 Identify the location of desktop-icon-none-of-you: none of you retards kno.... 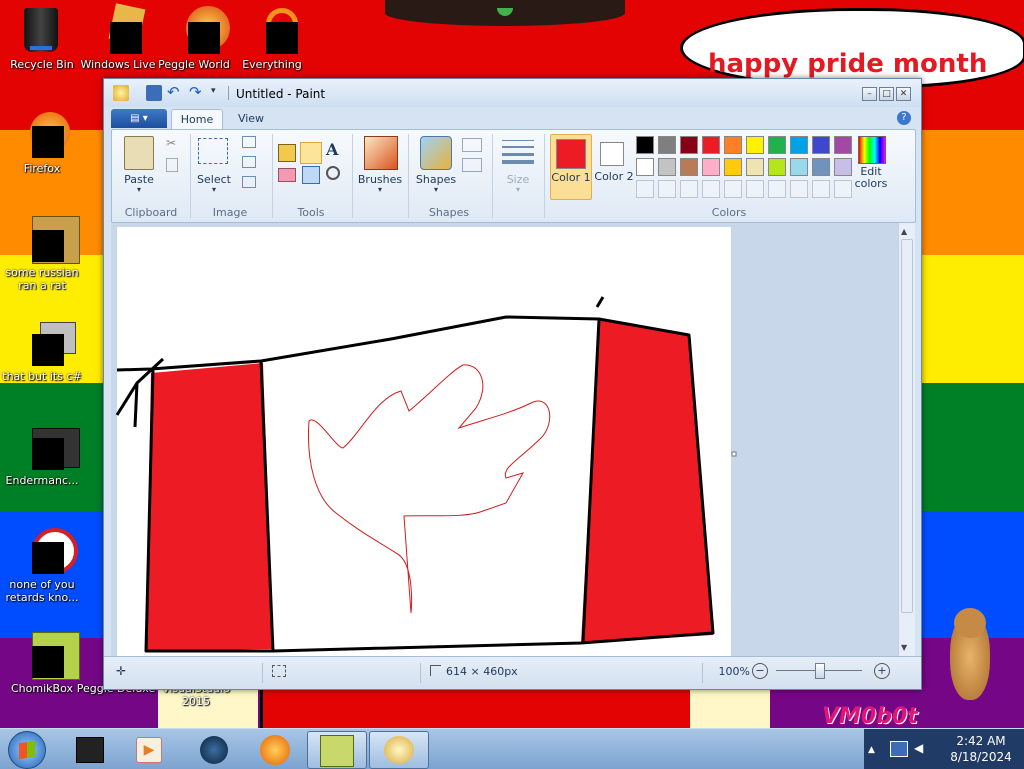
(42, 565).